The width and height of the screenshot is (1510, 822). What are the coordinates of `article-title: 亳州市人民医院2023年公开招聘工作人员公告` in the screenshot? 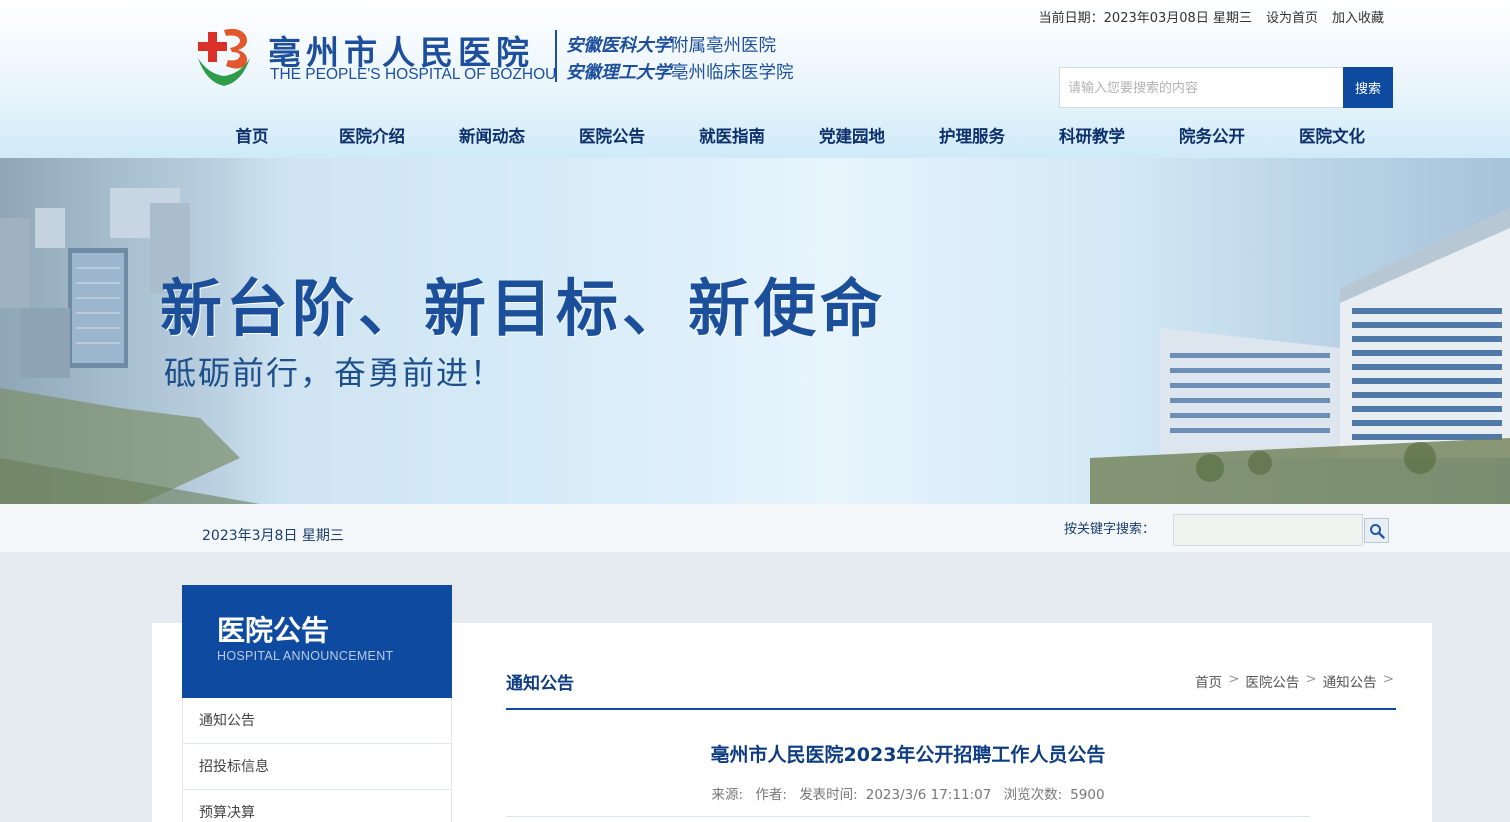 It's located at (908, 755).